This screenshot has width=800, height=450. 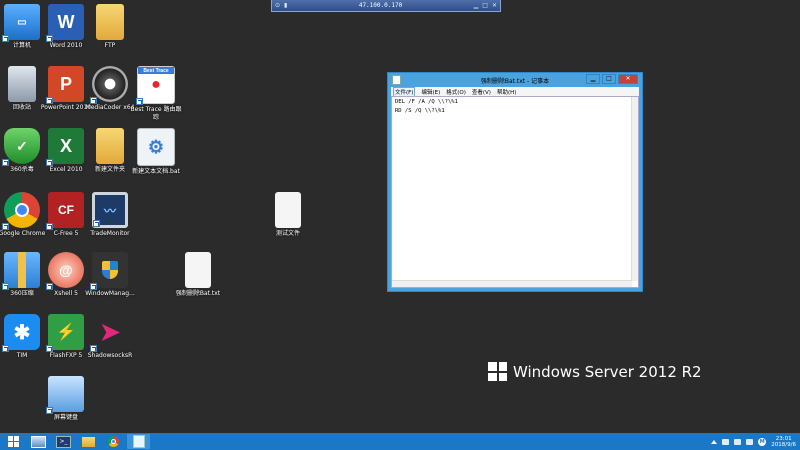 What do you see at coordinates (426, 102) in the screenshot?
I see `notepad-line-1: DEL /F /A /Q \\?\%1` at bounding box center [426, 102].